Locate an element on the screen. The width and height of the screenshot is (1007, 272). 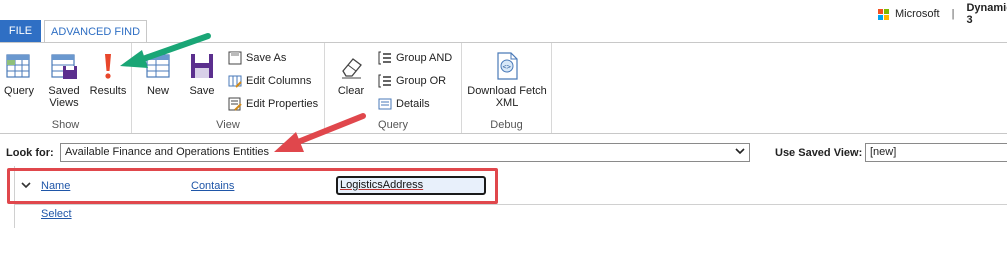
query-button-label: Query is located at coordinates (19, 91).